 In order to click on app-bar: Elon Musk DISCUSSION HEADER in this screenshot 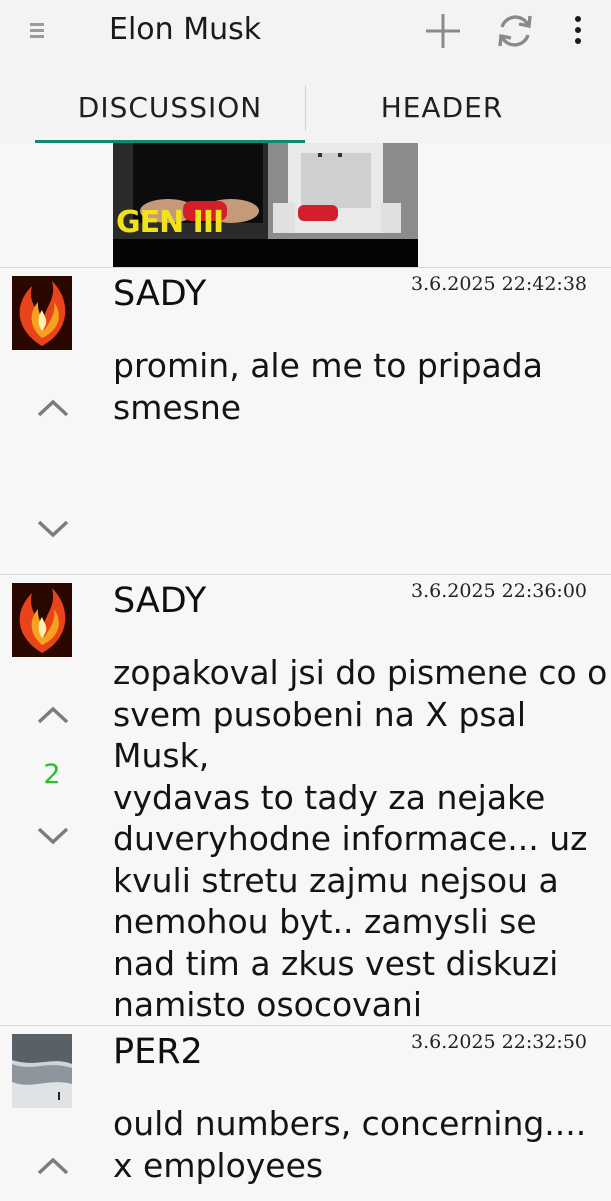, I will do `click(305, 71)`.